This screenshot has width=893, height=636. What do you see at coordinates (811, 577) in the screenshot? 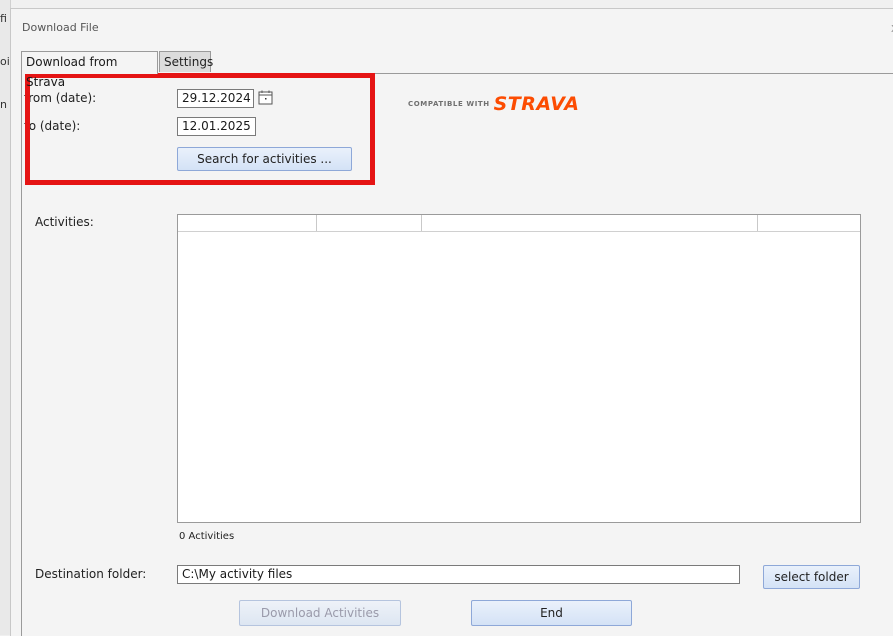
I see `select-folder-button: select folder` at bounding box center [811, 577].